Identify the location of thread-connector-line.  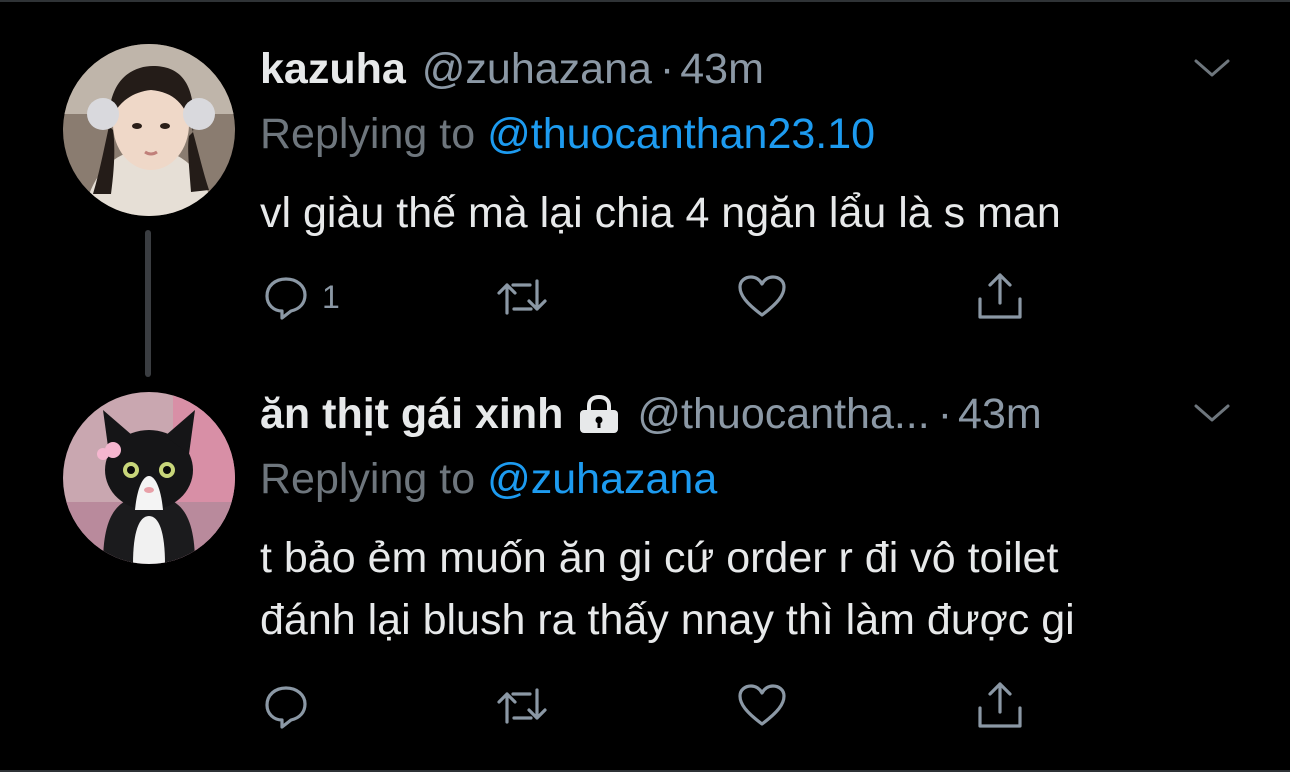
(148, 303).